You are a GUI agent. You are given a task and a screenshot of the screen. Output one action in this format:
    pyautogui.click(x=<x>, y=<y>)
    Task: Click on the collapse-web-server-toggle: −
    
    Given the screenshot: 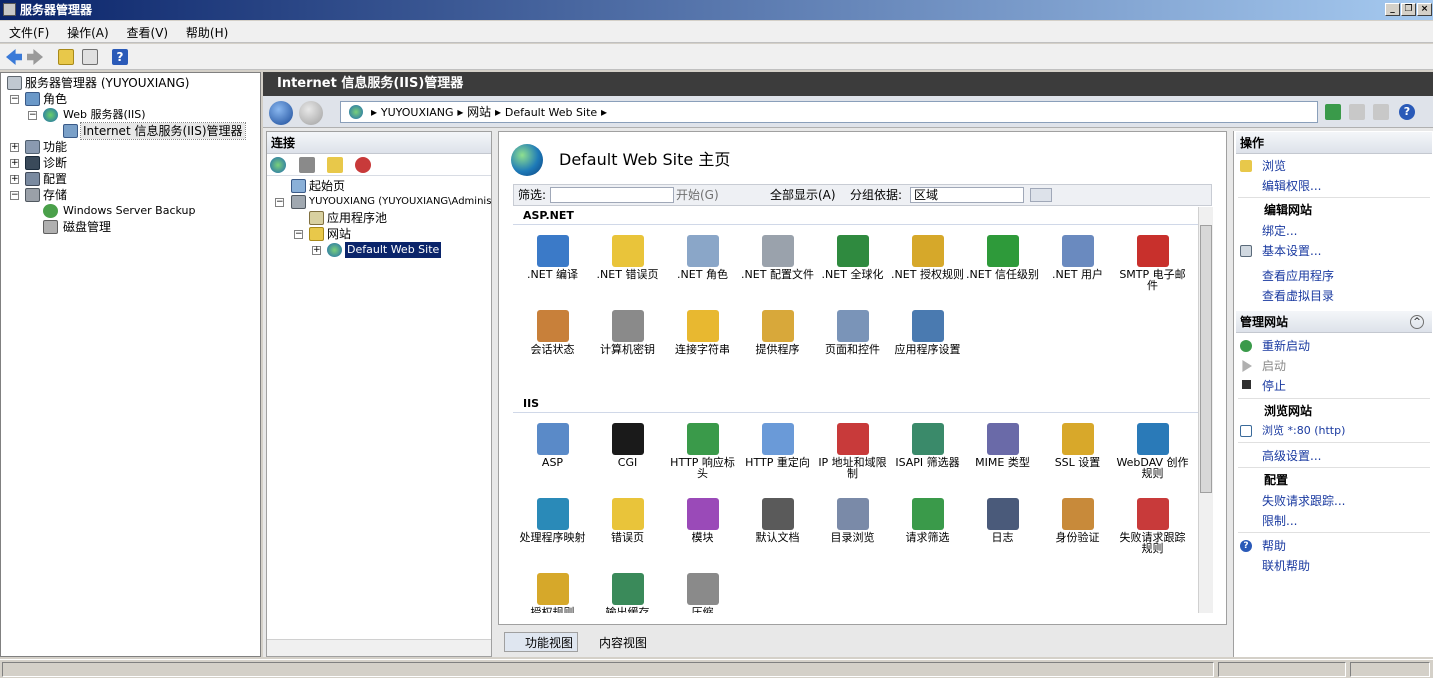 What is the action you would take?
    pyautogui.click(x=32, y=115)
    